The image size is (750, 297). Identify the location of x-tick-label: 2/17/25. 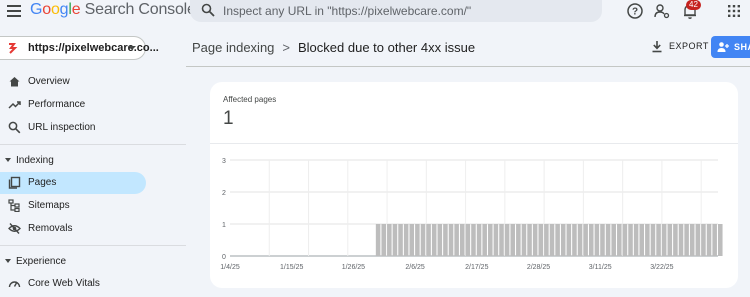
(476, 267).